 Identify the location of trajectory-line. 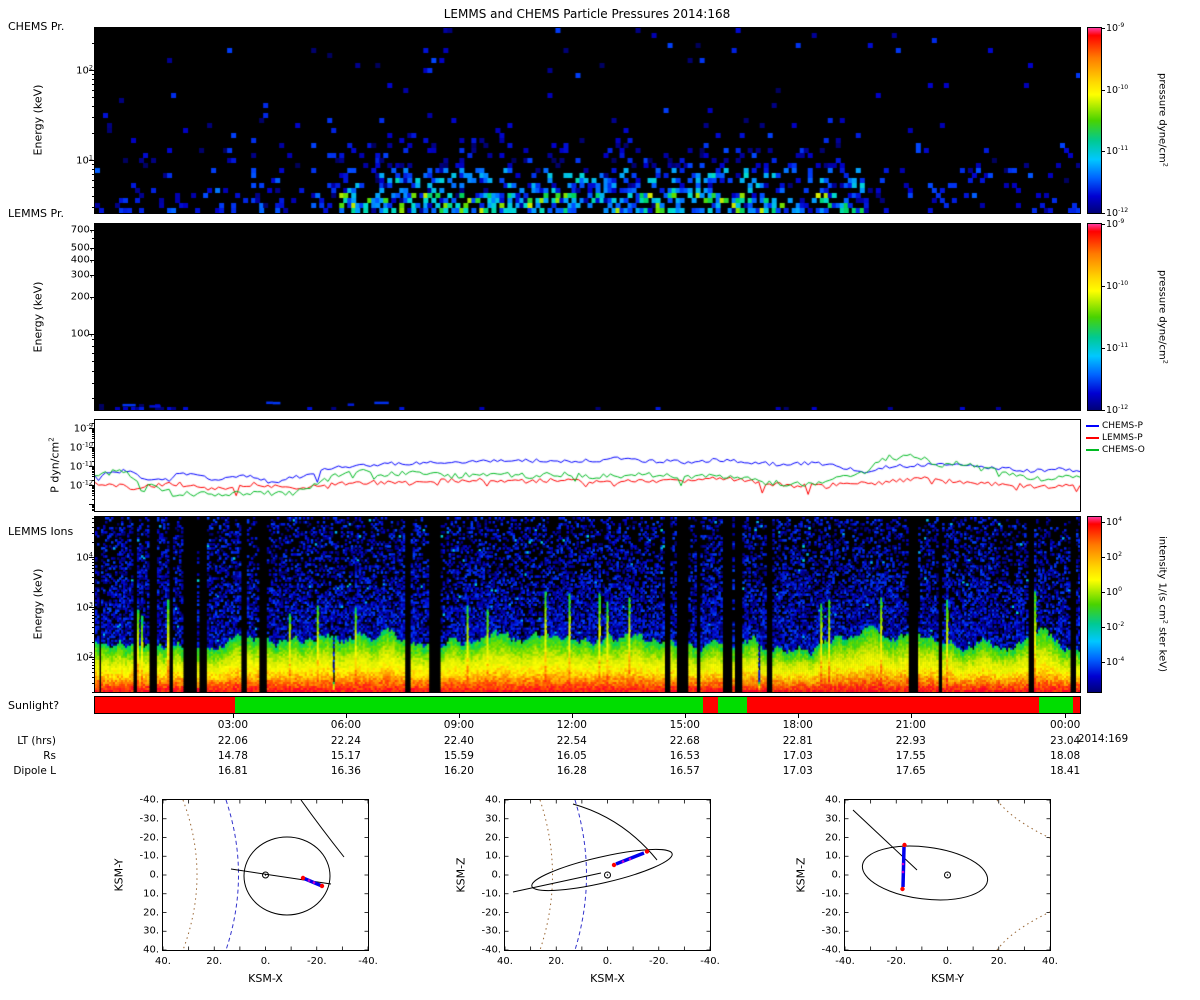
(557, 882).